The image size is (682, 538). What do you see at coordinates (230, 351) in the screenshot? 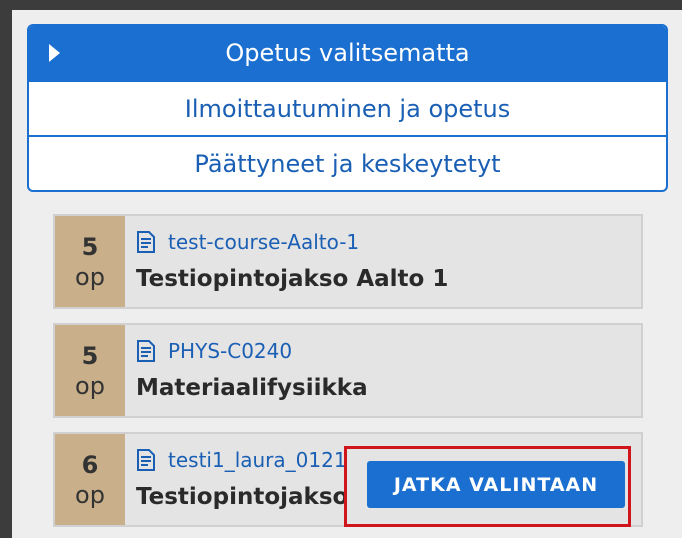
I see `course-code-link: PHYS-C0240` at bounding box center [230, 351].